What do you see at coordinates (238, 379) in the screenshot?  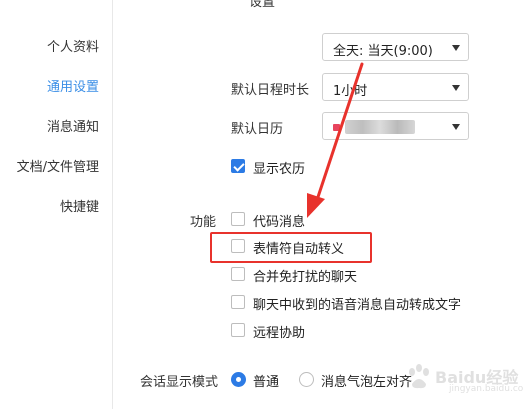 I see `chat-mode-normal-radio` at bounding box center [238, 379].